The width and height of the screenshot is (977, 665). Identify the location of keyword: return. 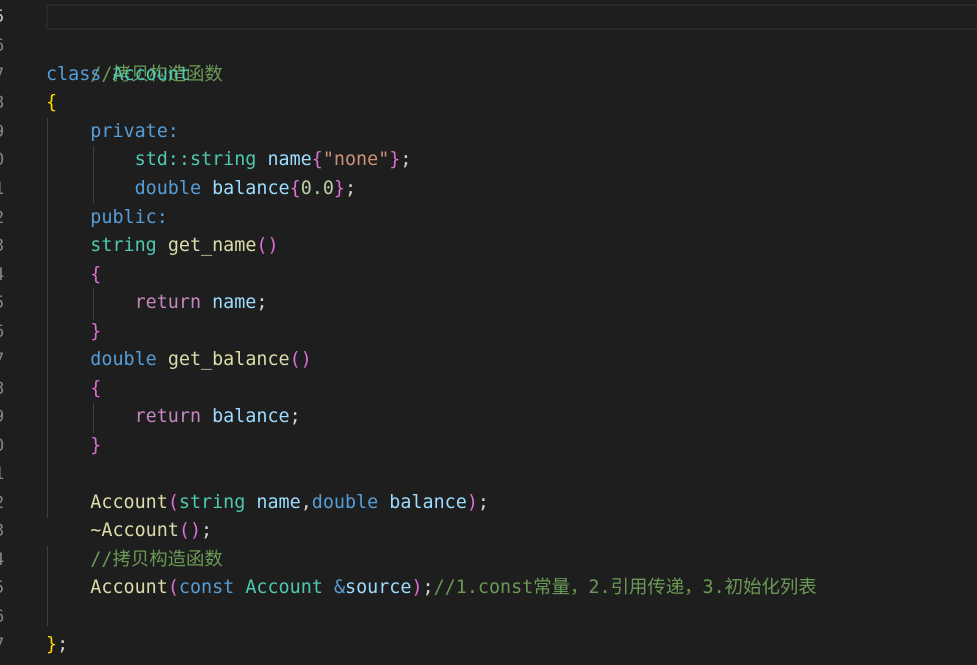
(168, 416).